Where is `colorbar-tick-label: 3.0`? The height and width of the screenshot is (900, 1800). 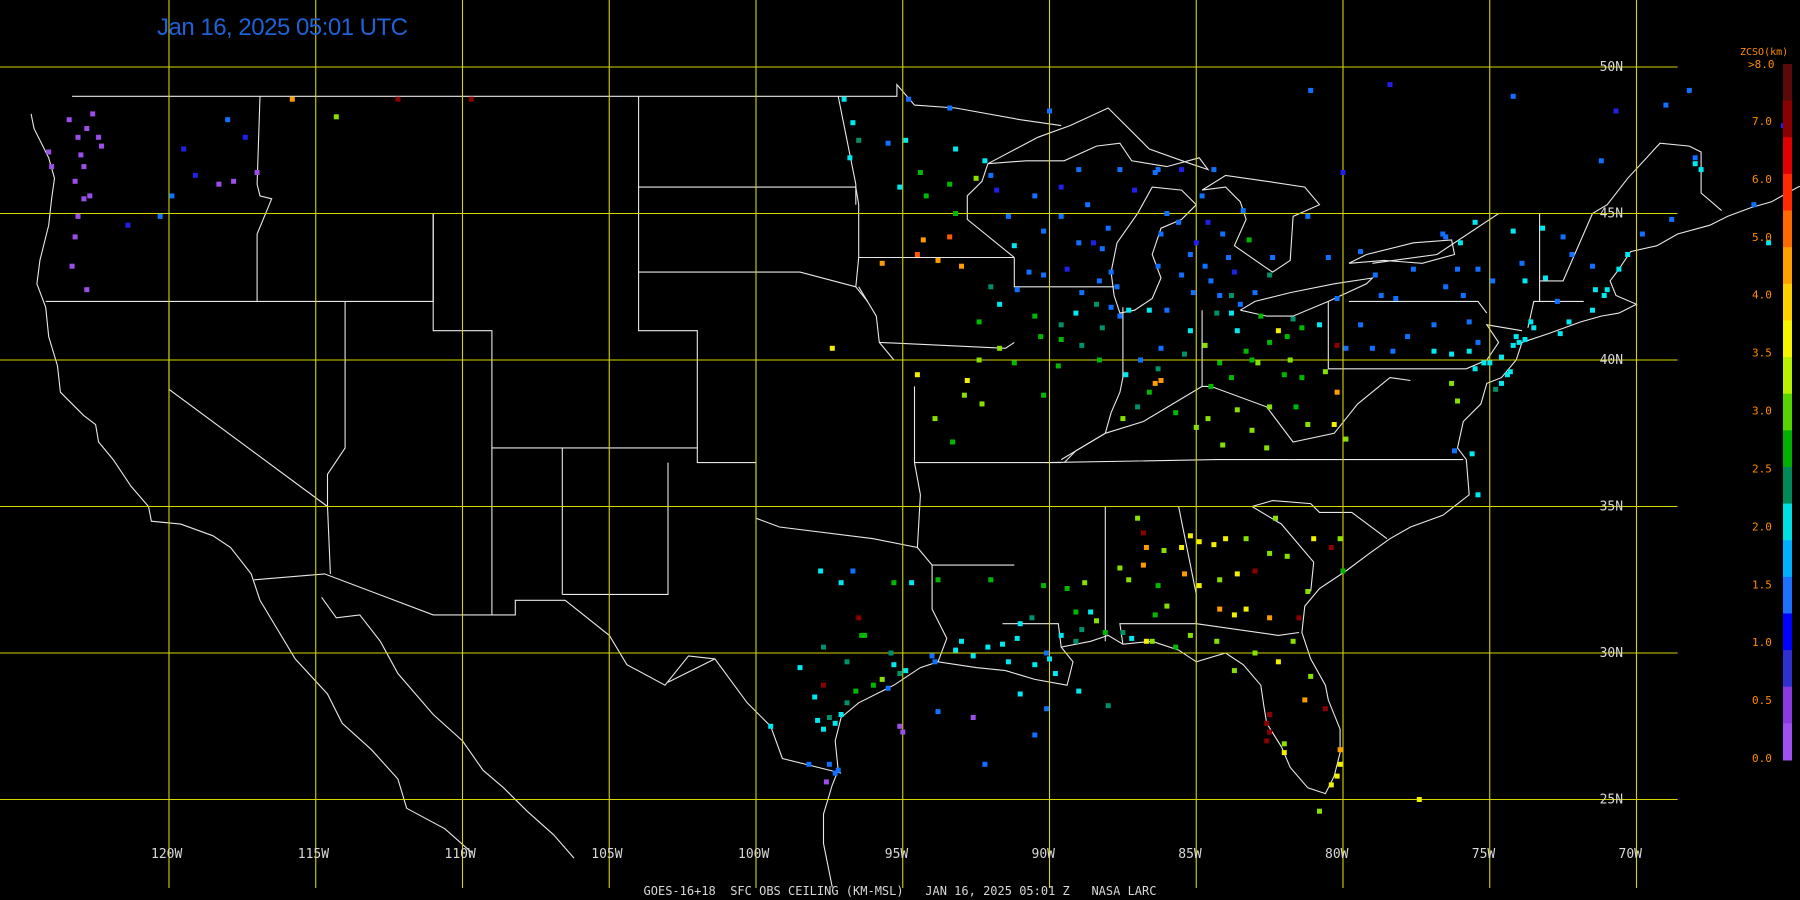
colorbar-tick-label: 3.0 is located at coordinates (1762, 411).